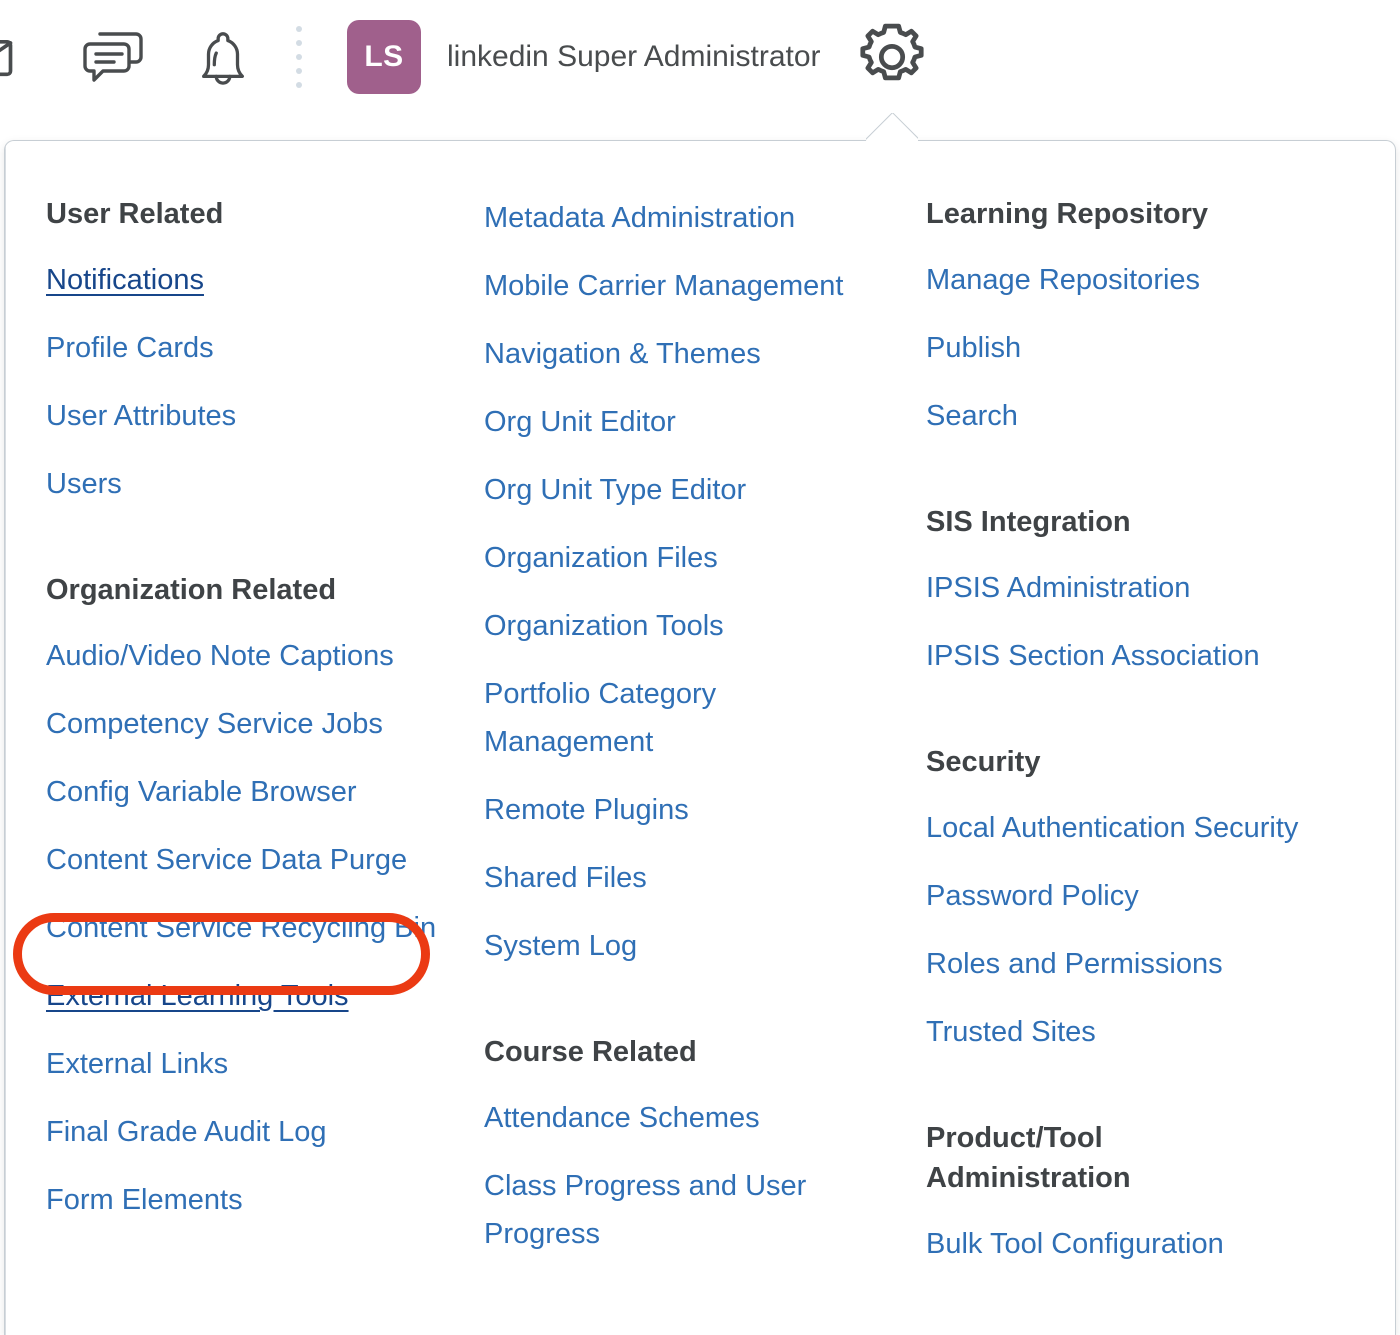 The image size is (1400, 1335). What do you see at coordinates (245, 792) in the screenshot?
I see `menu-item-config-variable-browser: Config Variable Browser` at bounding box center [245, 792].